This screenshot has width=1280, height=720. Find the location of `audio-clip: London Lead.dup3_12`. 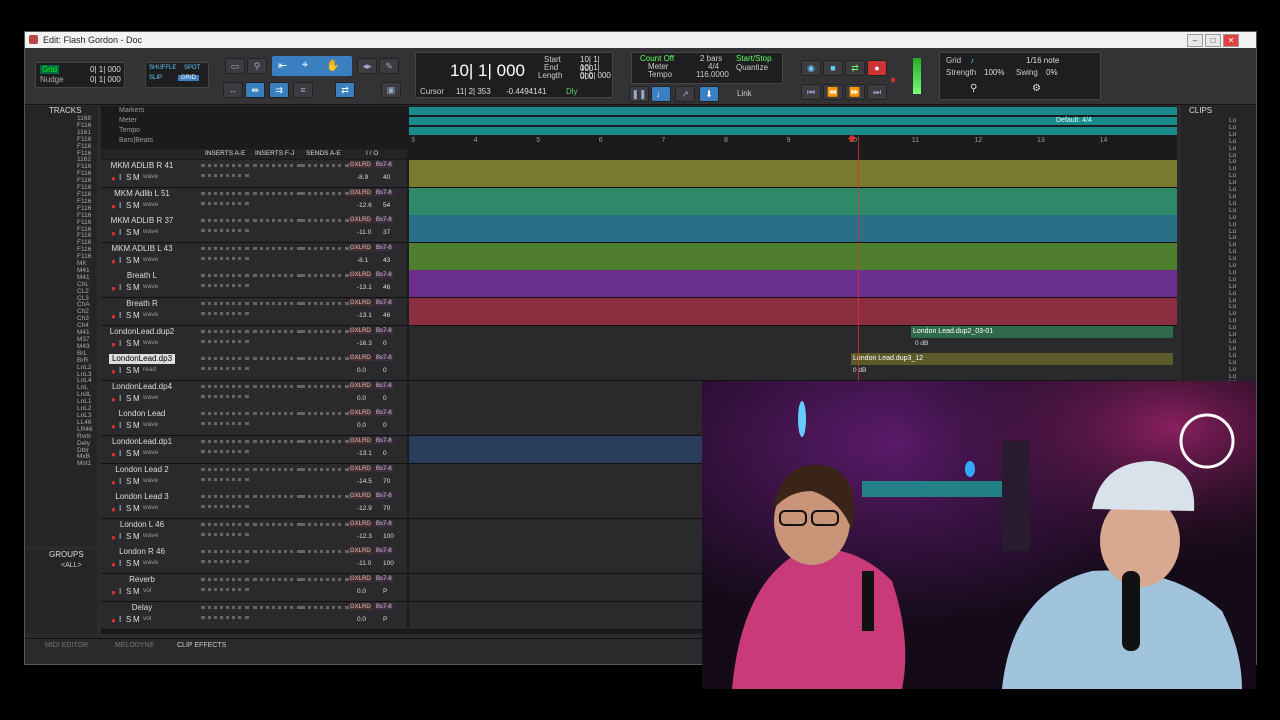

audio-clip: London Lead.dup3_12 is located at coordinates (1012, 359).